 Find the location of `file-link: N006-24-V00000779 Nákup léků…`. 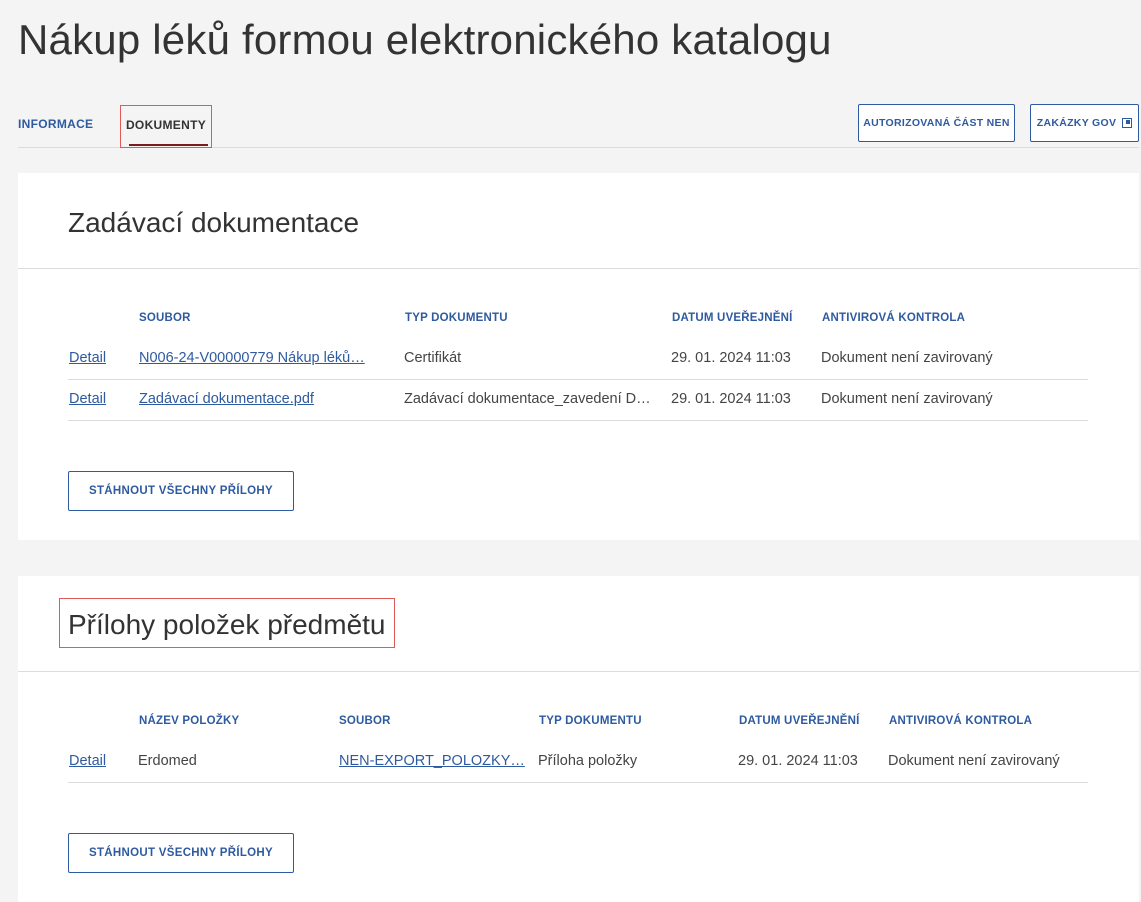

file-link: N006-24-V00000779 Nákup léků… is located at coordinates (266, 358).